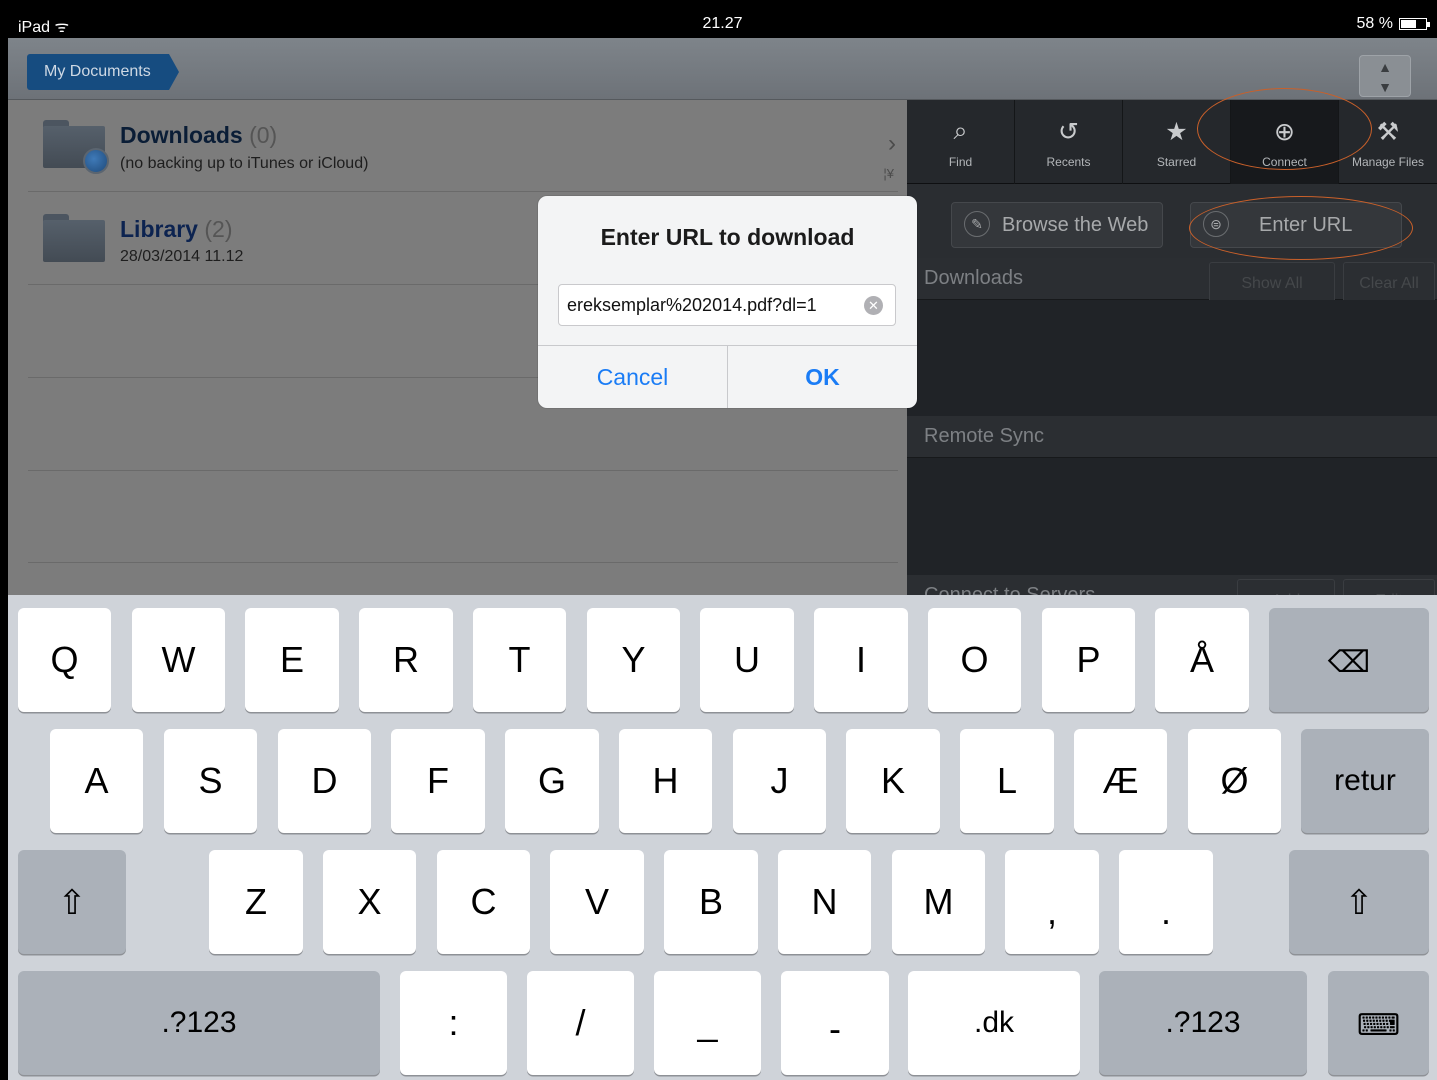  Describe the element at coordinates (892, 144) in the screenshot. I see `chevron-right-icon: ›` at that location.